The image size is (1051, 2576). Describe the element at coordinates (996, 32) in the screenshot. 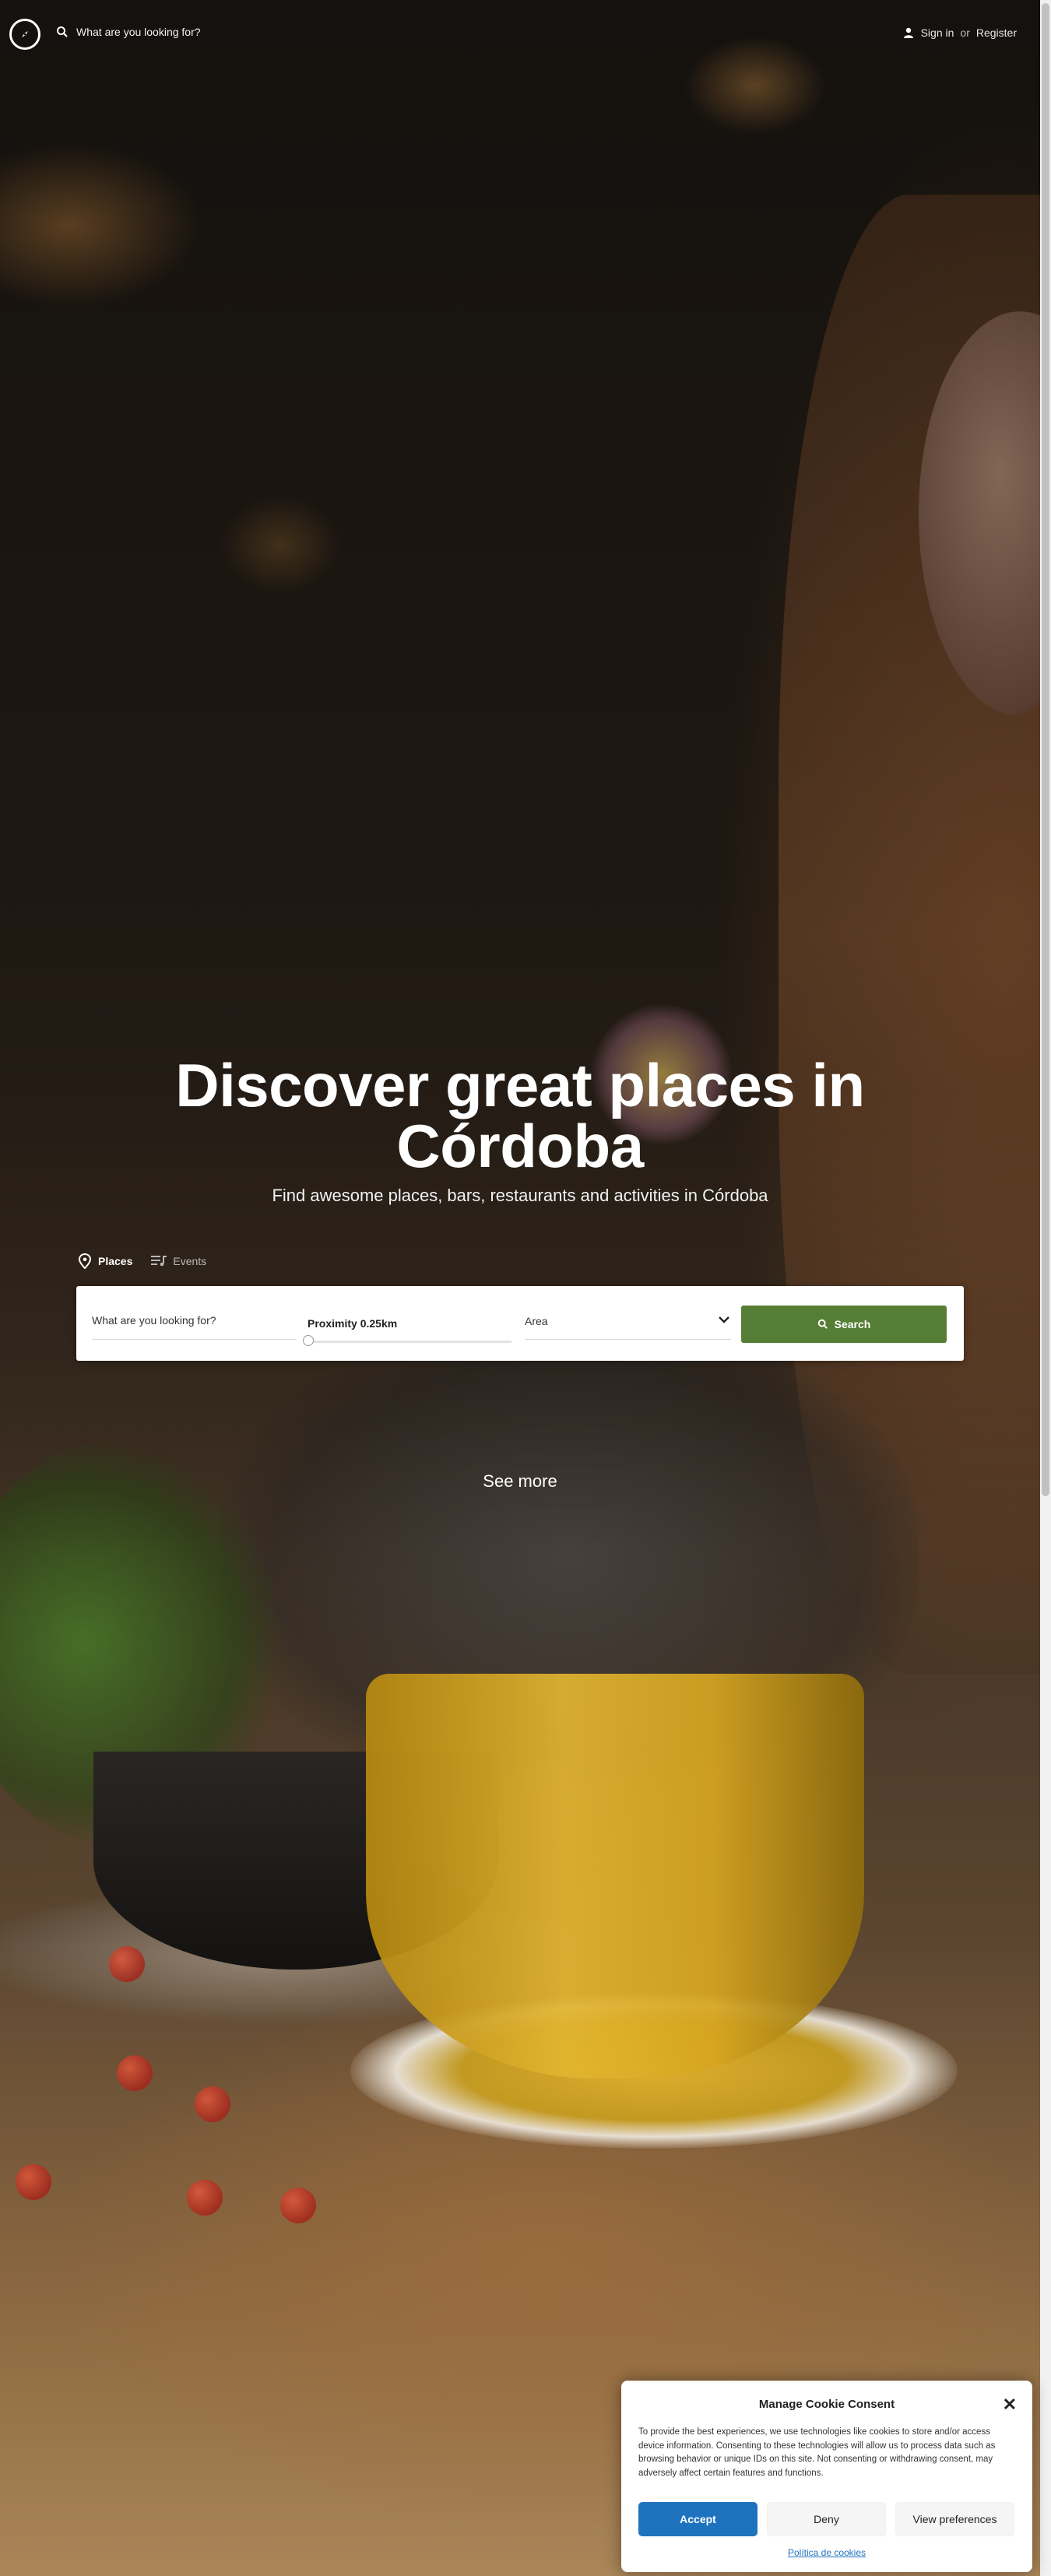

I see `register-link: Register` at that location.